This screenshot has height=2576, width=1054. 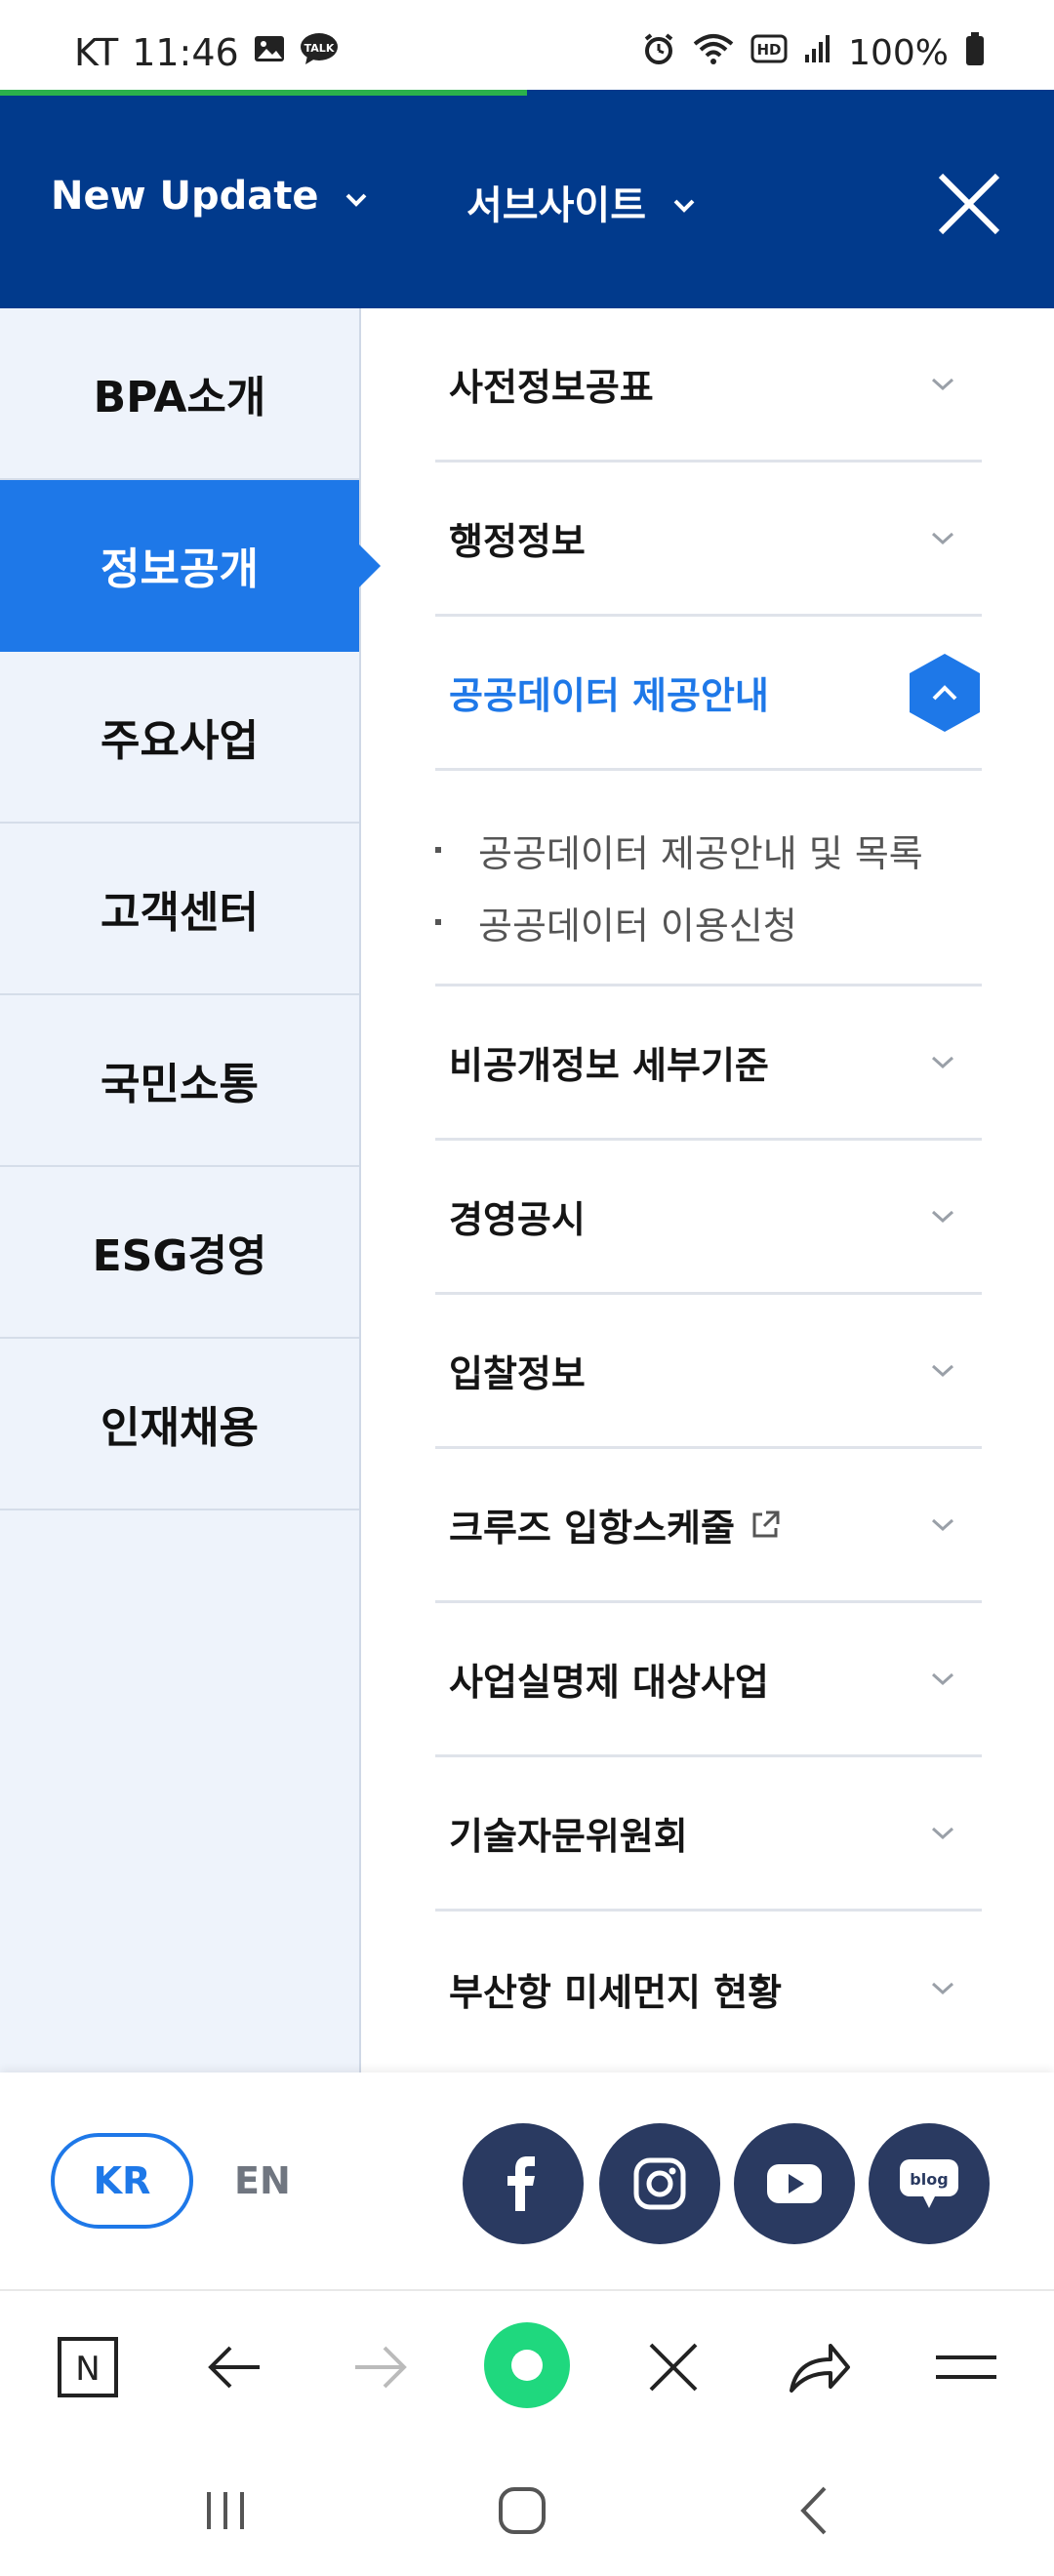 What do you see at coordinates (708, 1680) in the screenshot?
I see `submenu-item: 사업실명제 대상사업` at bounding box center [708, 1680].